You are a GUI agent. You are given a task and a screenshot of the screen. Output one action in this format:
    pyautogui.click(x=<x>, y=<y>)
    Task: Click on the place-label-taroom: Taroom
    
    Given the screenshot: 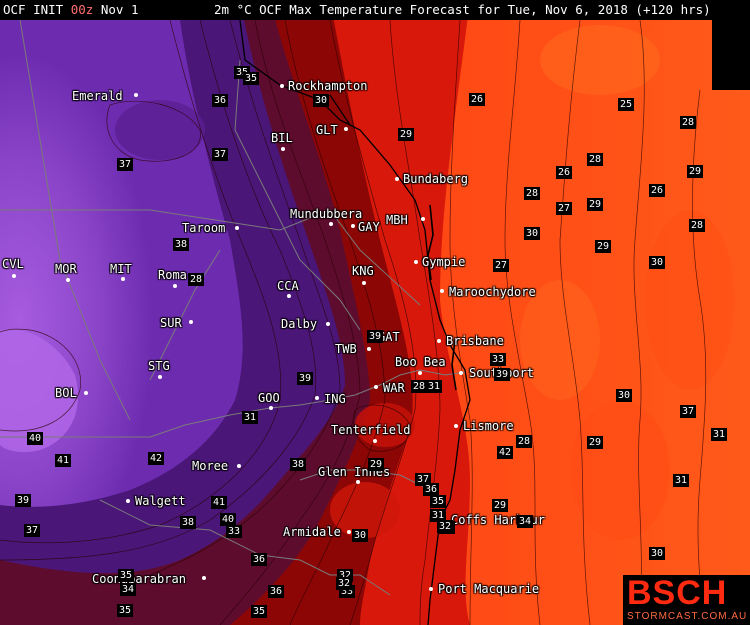 What is the action you would take?
    pyautogui.click(x=204, y=228)
    